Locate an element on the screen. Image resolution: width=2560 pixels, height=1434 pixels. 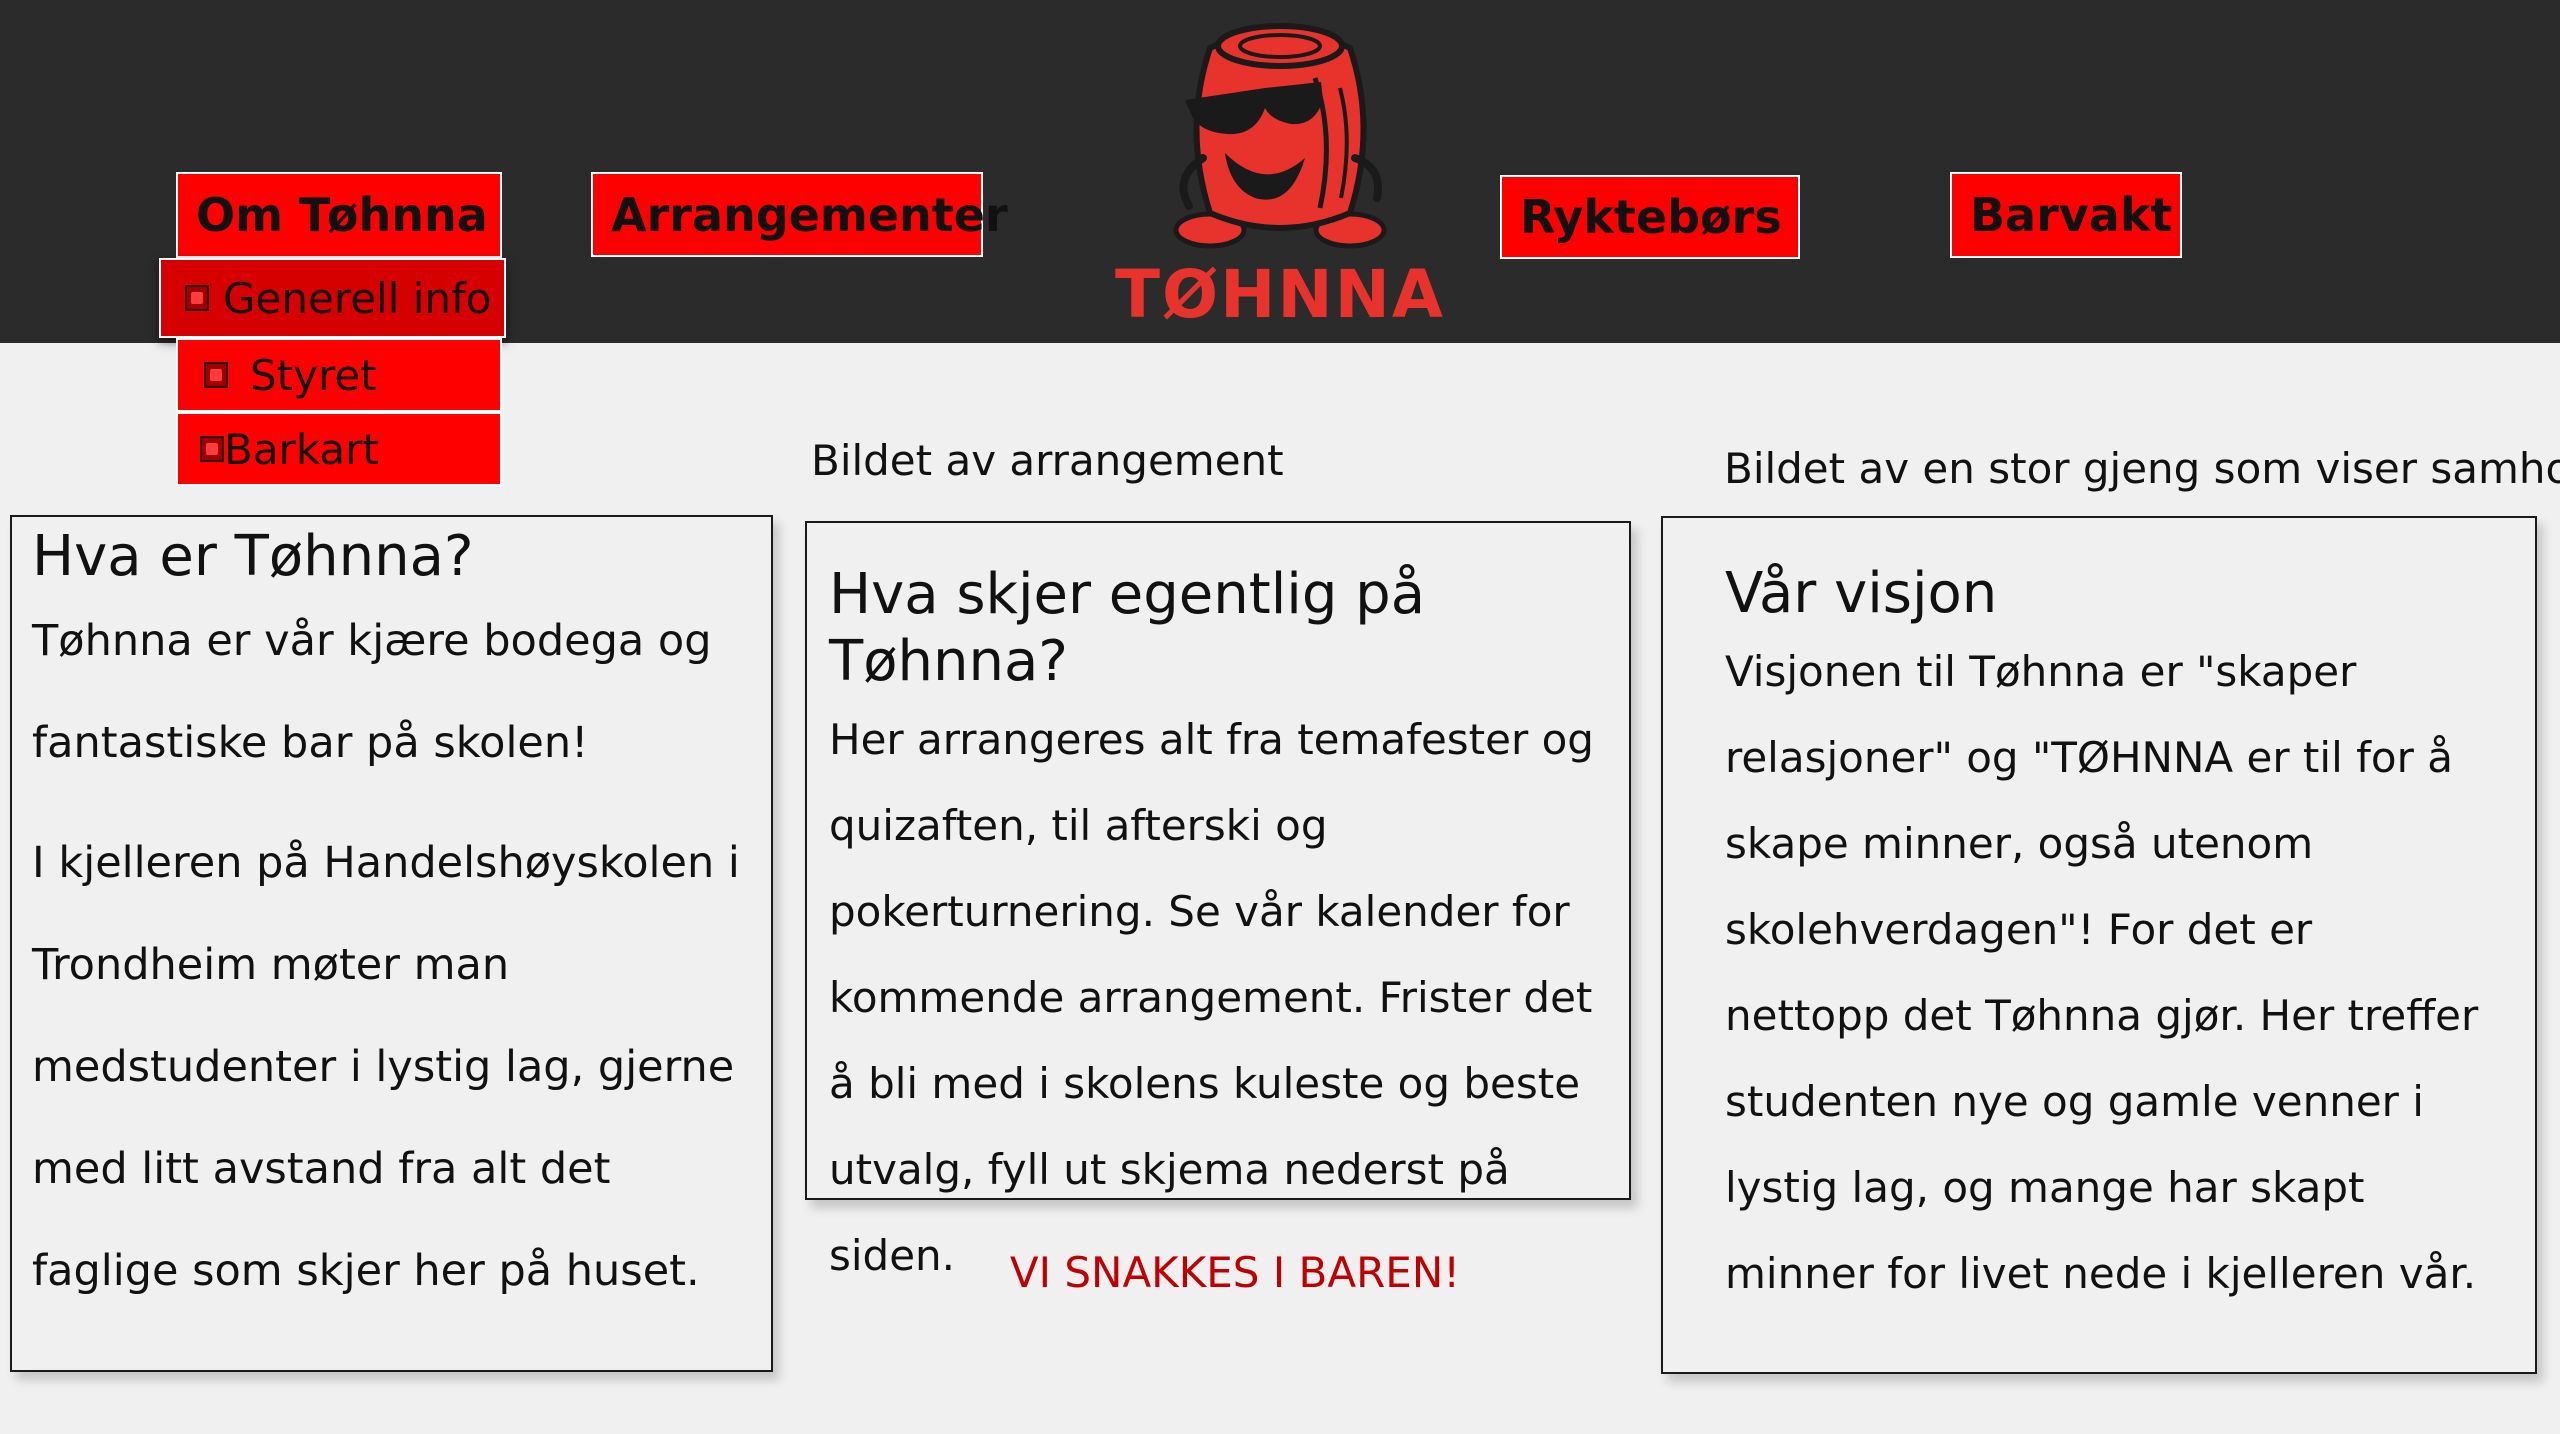
submenu-label: Styret is located at coordinates (313, 375).